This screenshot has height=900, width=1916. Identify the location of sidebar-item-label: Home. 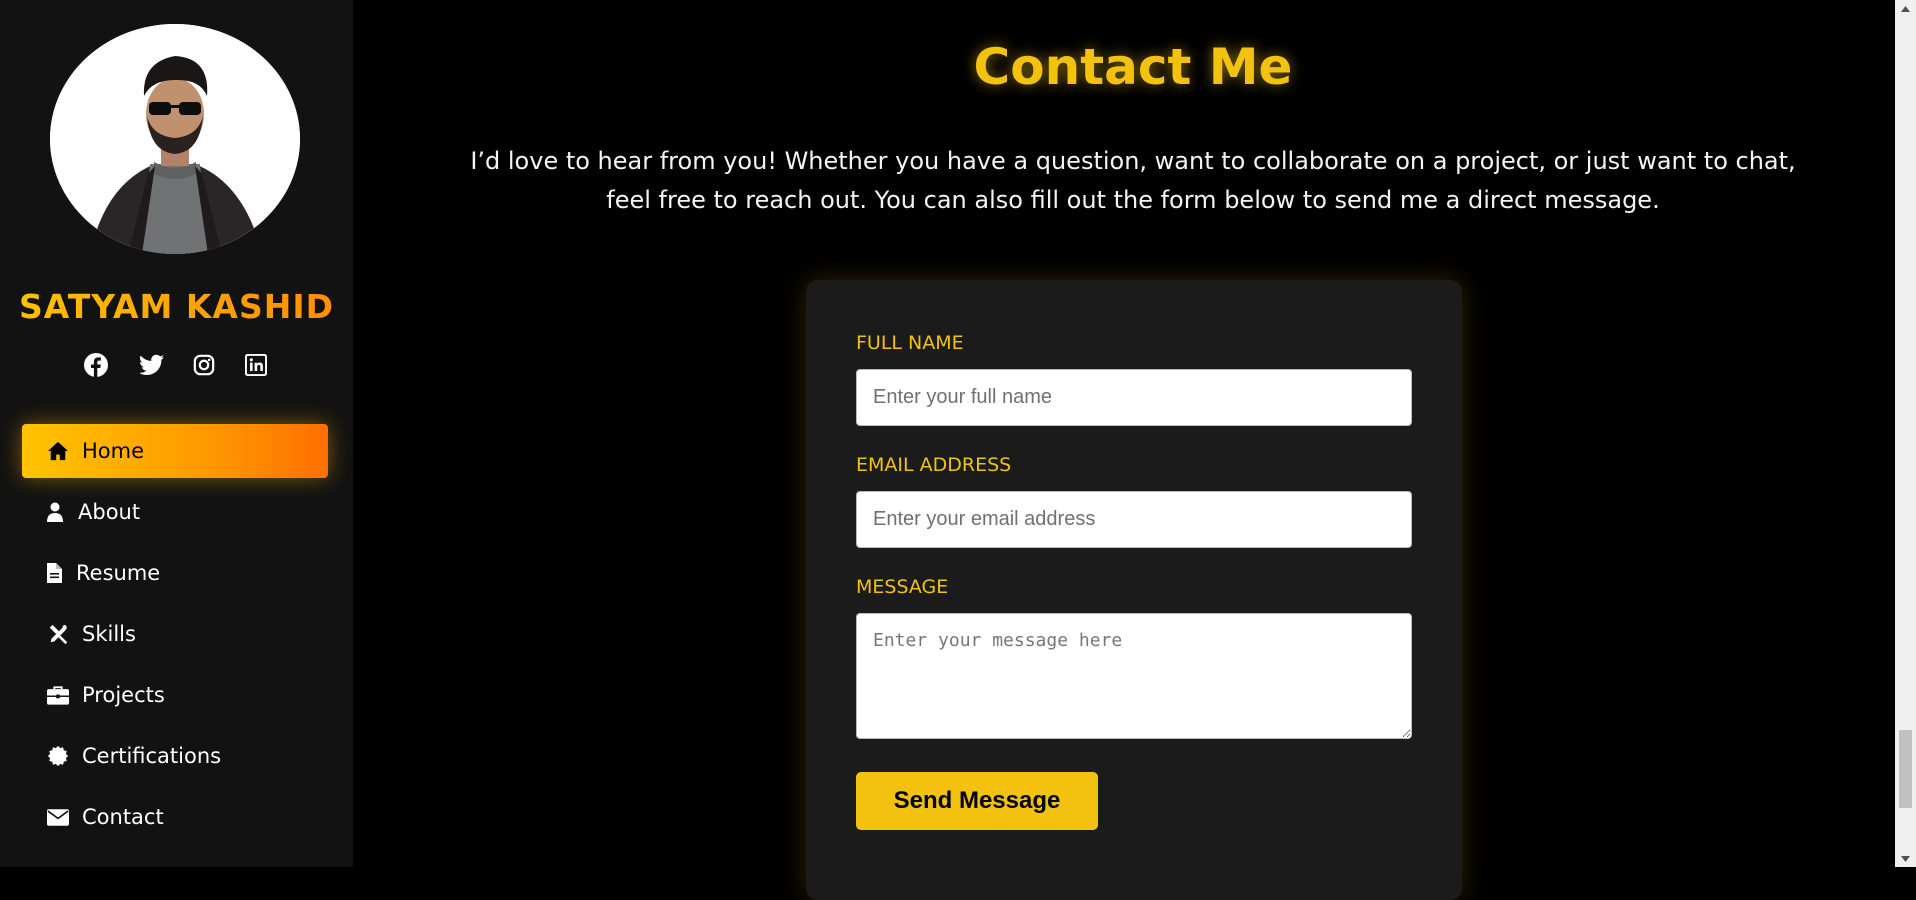
(113, 451).